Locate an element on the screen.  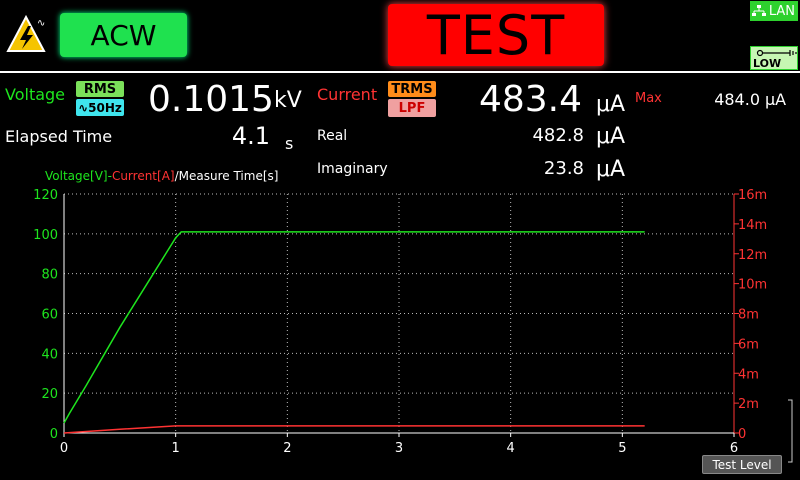
legend-current: Current[A] is located at coordinates (143, 176).